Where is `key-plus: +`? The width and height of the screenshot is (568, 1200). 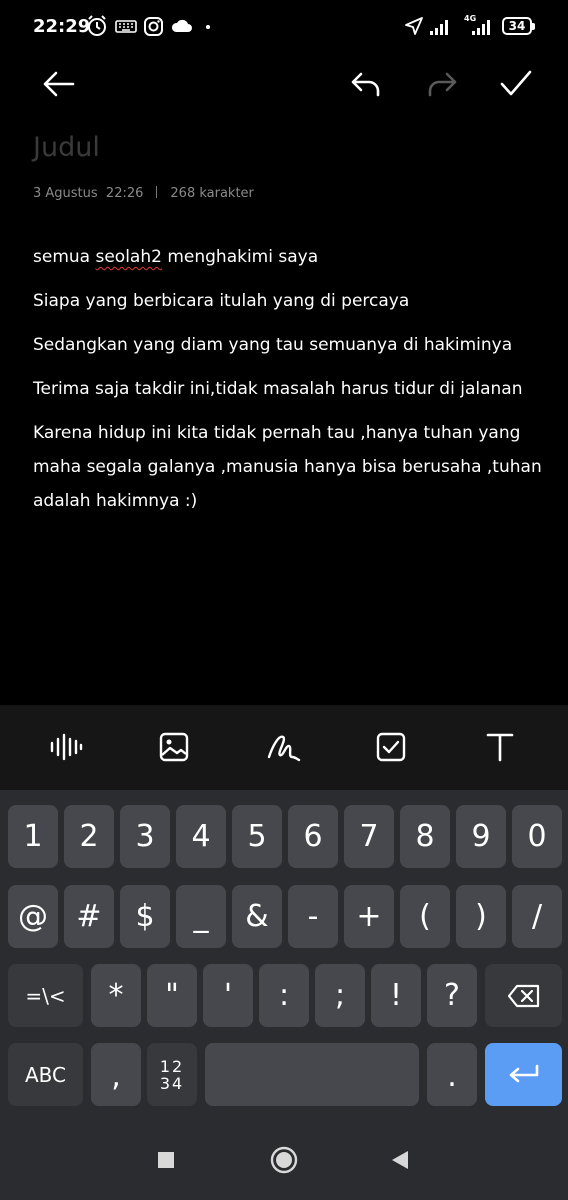
key-plus: + is located at coordinates (369, 916).